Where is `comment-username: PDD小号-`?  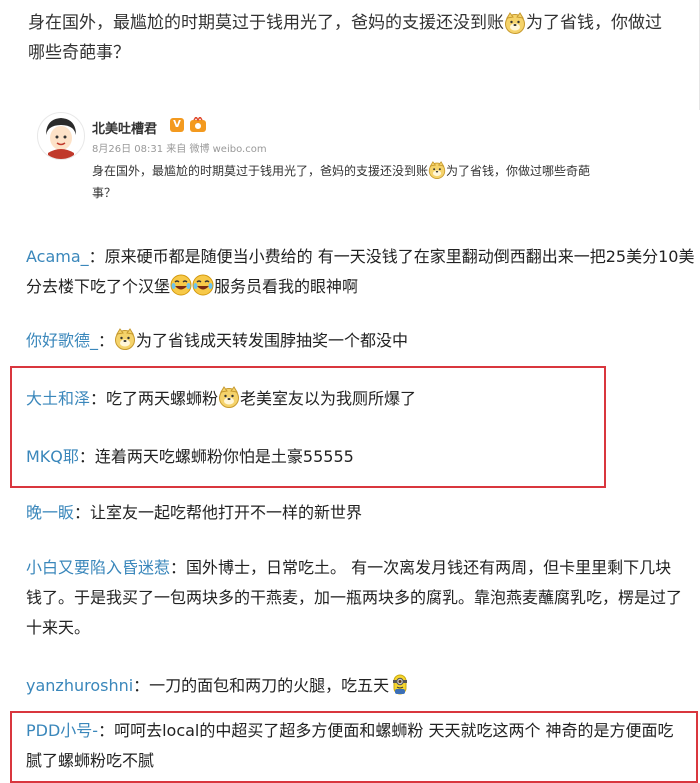
comment-username: PDD小号- is located at coordinates (62, 730).